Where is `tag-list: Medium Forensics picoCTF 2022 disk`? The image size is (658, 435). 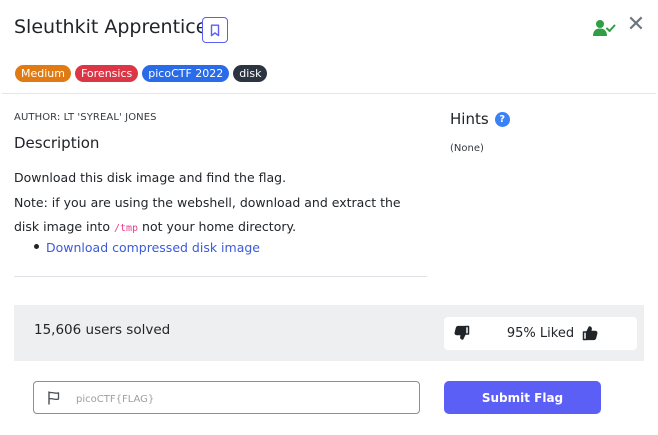
tag-list: Medium Forensics picoCTF 2022 disk is located at coordinates (141, 73).